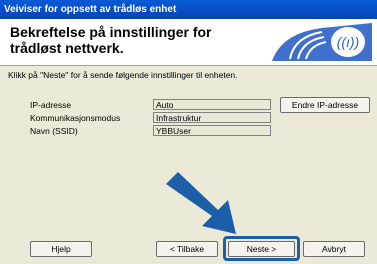 This screenshot has height=264, width=377. I want to click on next-button-label: Neste >, so click(261, 249).